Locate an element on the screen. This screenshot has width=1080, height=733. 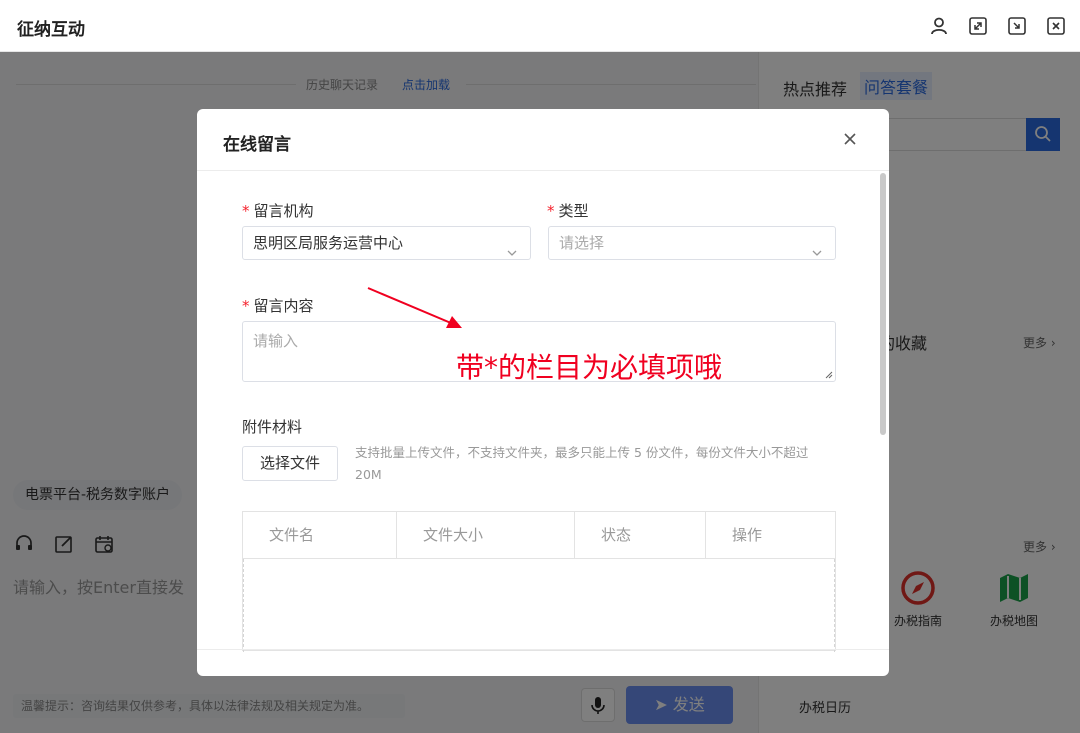
dialog-title: 在线留言 is located at coordinates (257, 145).